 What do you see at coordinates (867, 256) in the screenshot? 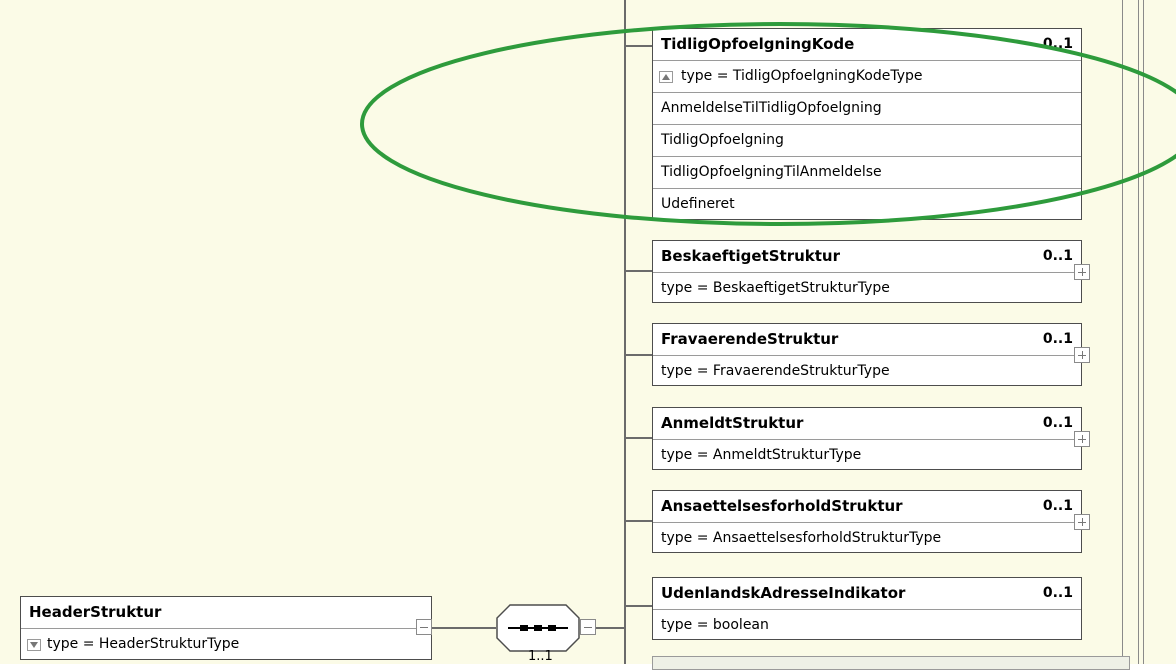
I see `element-header: BeskaeftigetStruktur 0..1` at bounding box center [867, 256].